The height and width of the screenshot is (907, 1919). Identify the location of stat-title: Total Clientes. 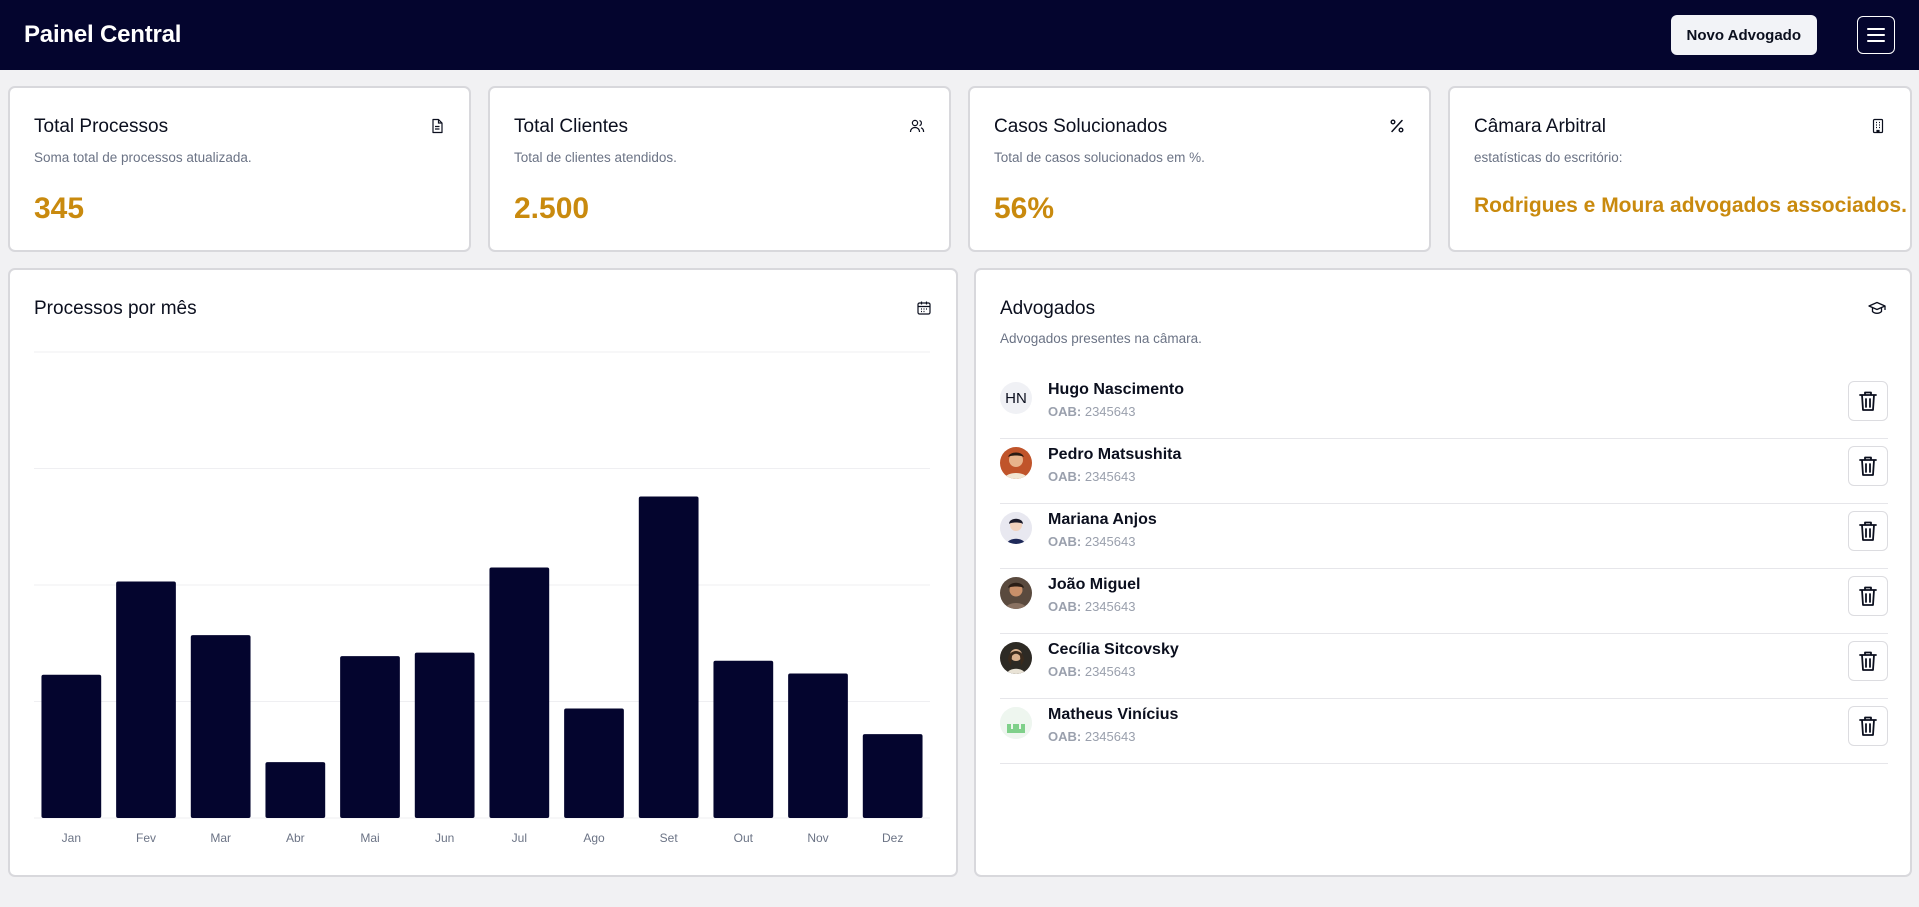
(571, 126).